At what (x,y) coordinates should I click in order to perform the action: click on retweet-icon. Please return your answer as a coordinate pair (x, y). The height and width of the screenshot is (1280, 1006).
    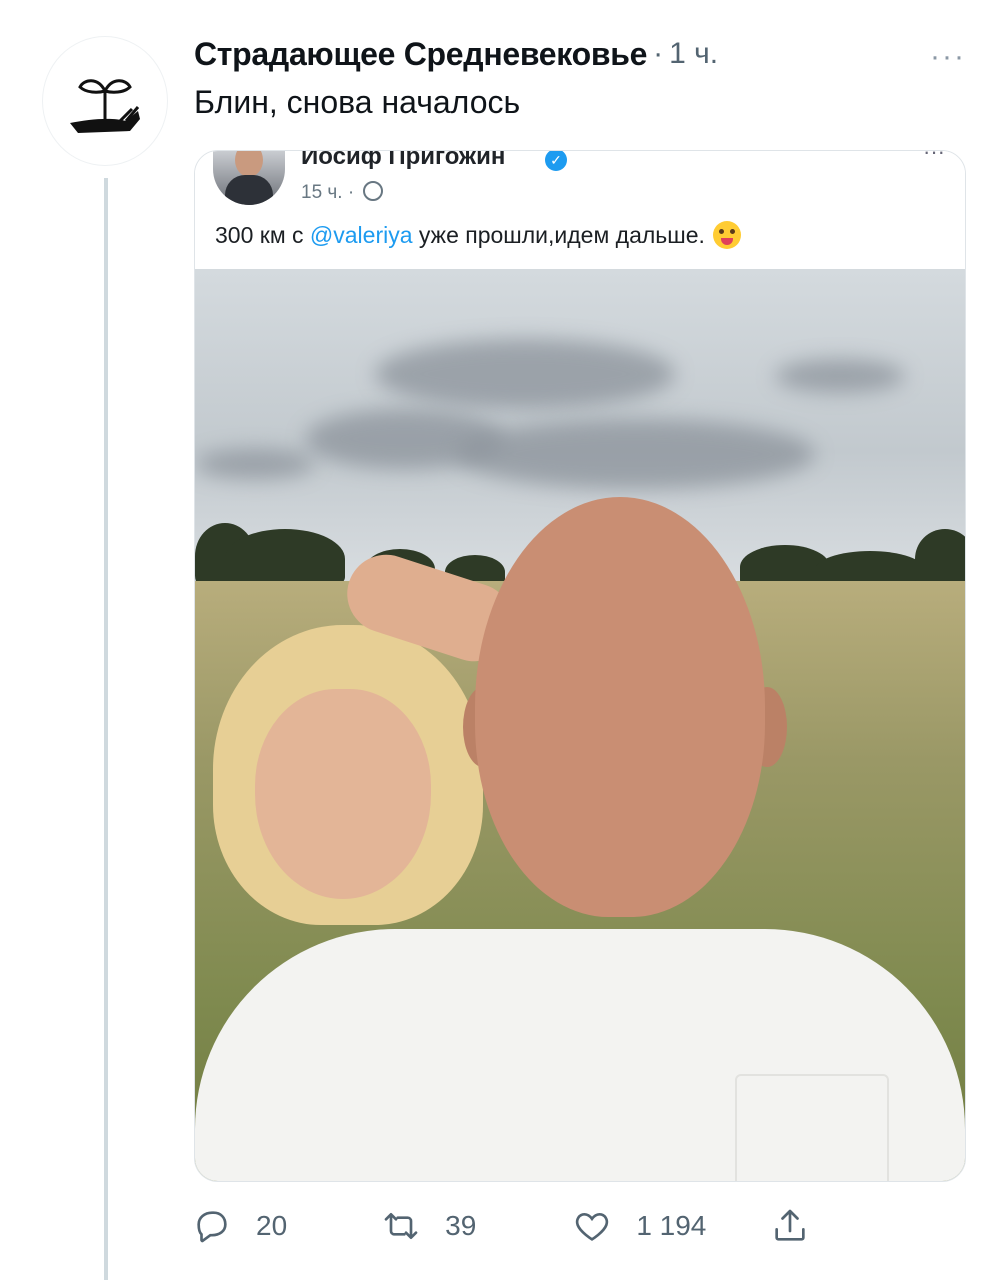
    Looking at the image, I should click on (401, 1226).